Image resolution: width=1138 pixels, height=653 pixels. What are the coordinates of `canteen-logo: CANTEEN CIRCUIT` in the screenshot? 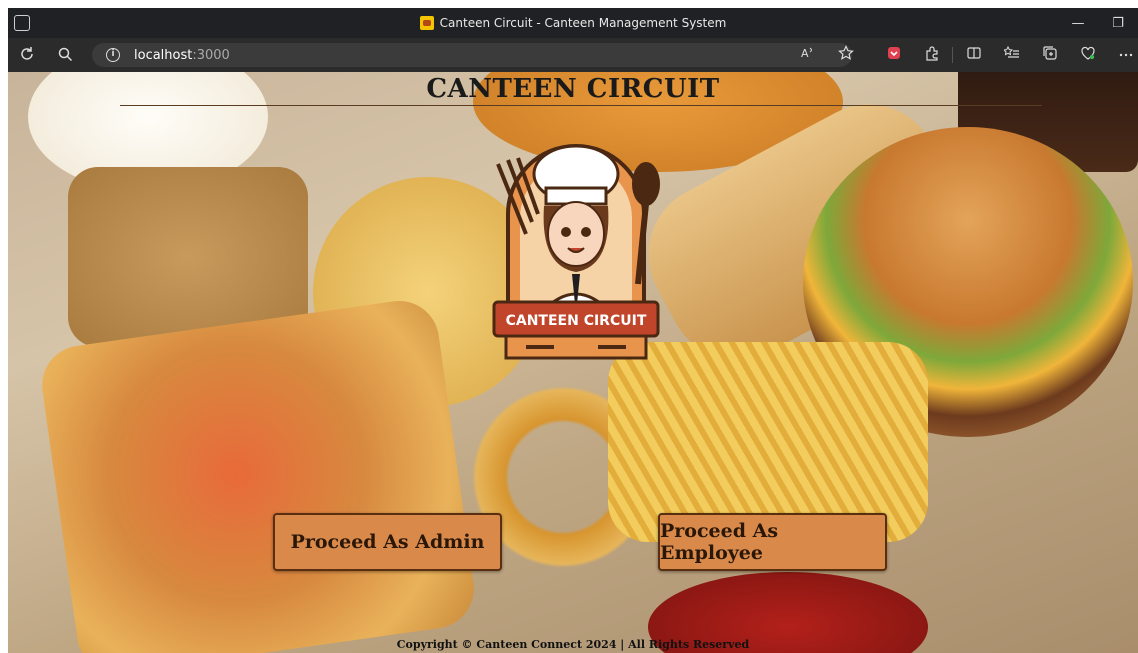 It's located at (576, 254).